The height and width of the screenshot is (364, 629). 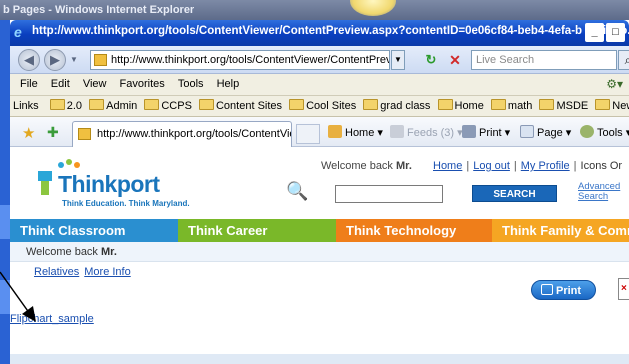 I want to click on links-item-msde: MSDE, so click(x=561, y=105).